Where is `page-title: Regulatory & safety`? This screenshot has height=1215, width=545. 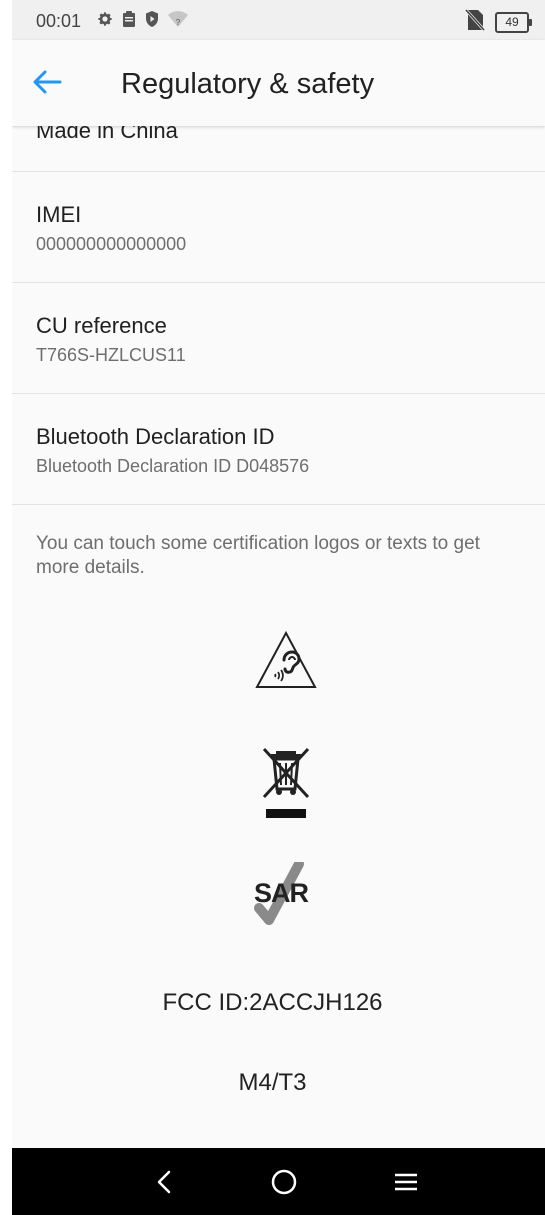 page-title: Regulatory & safety is located at coordinates (248, 84).